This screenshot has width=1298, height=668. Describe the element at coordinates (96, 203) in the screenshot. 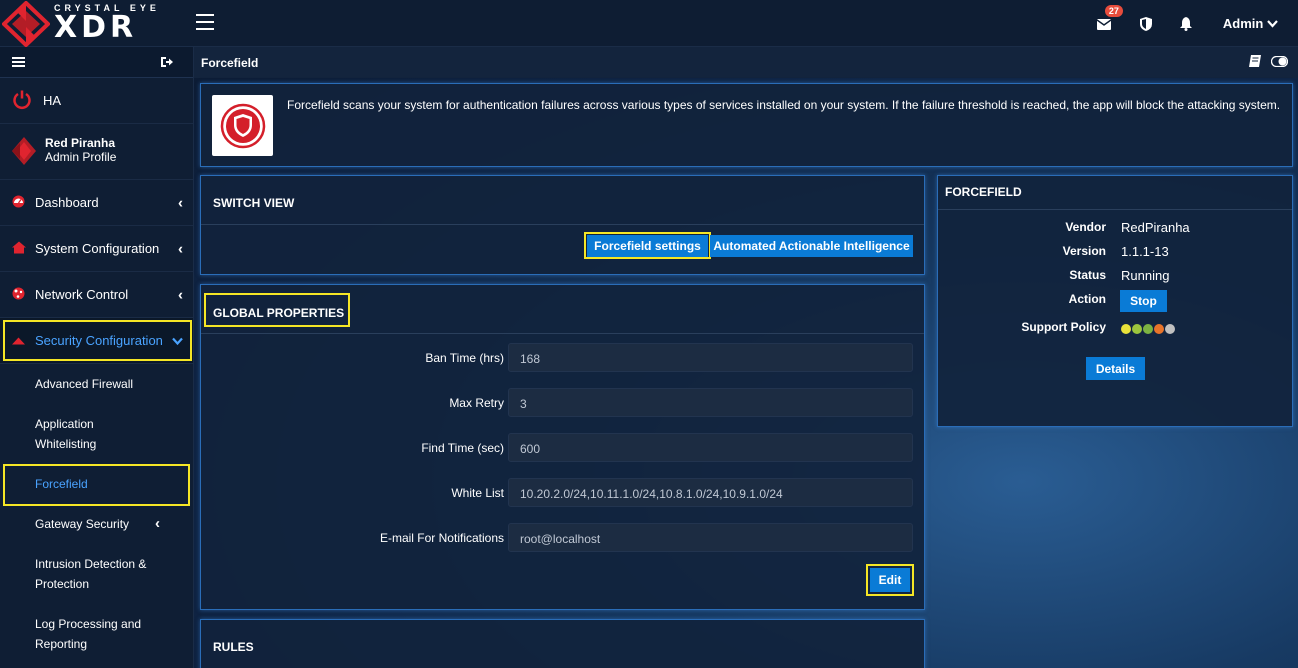

I see `sidebar-item-dashboard: Dashboard ‹` at that location.